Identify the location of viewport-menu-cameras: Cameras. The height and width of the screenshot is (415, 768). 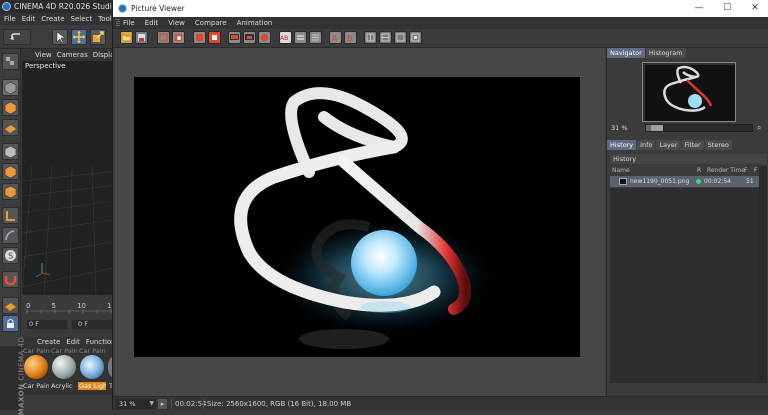
(72, 55).